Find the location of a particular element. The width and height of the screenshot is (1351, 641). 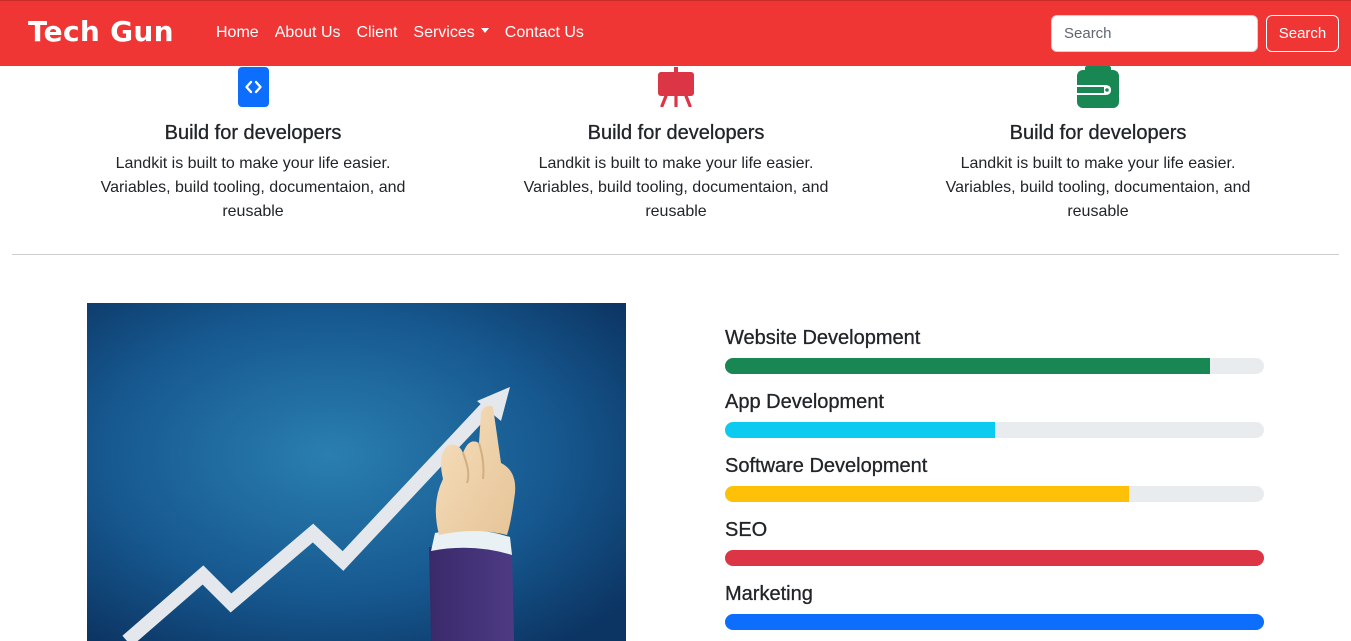

skill-software-development: Software Development is located at coordinates (994, 478).